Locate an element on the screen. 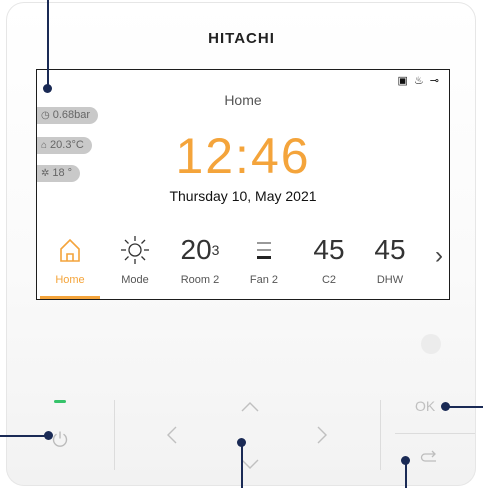 The width and height of the screenshot is (483, 488). return-icon is located at coordinates (428, 456).